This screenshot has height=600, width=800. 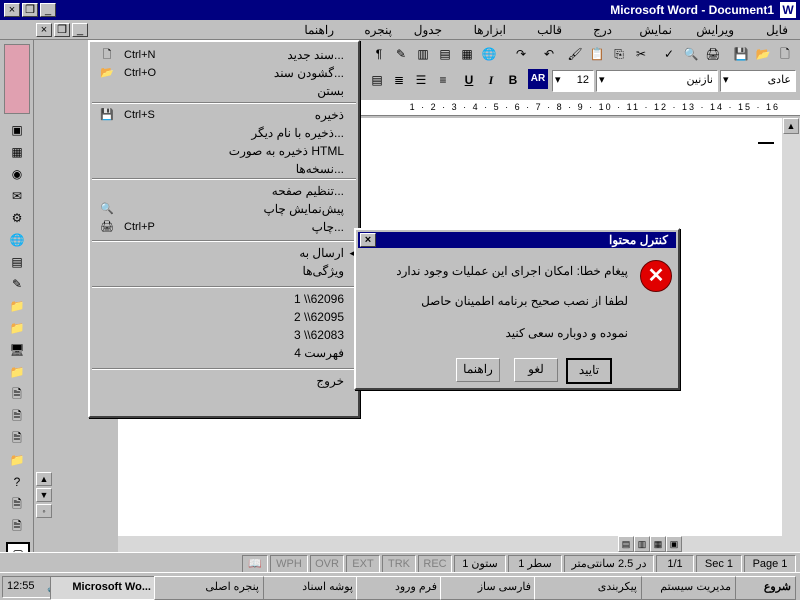 What do you see at coordinates (225, 271) in the screenshot?
I see `file-menu-item: ویژگی‌ها` at bounding box center [225, 271].